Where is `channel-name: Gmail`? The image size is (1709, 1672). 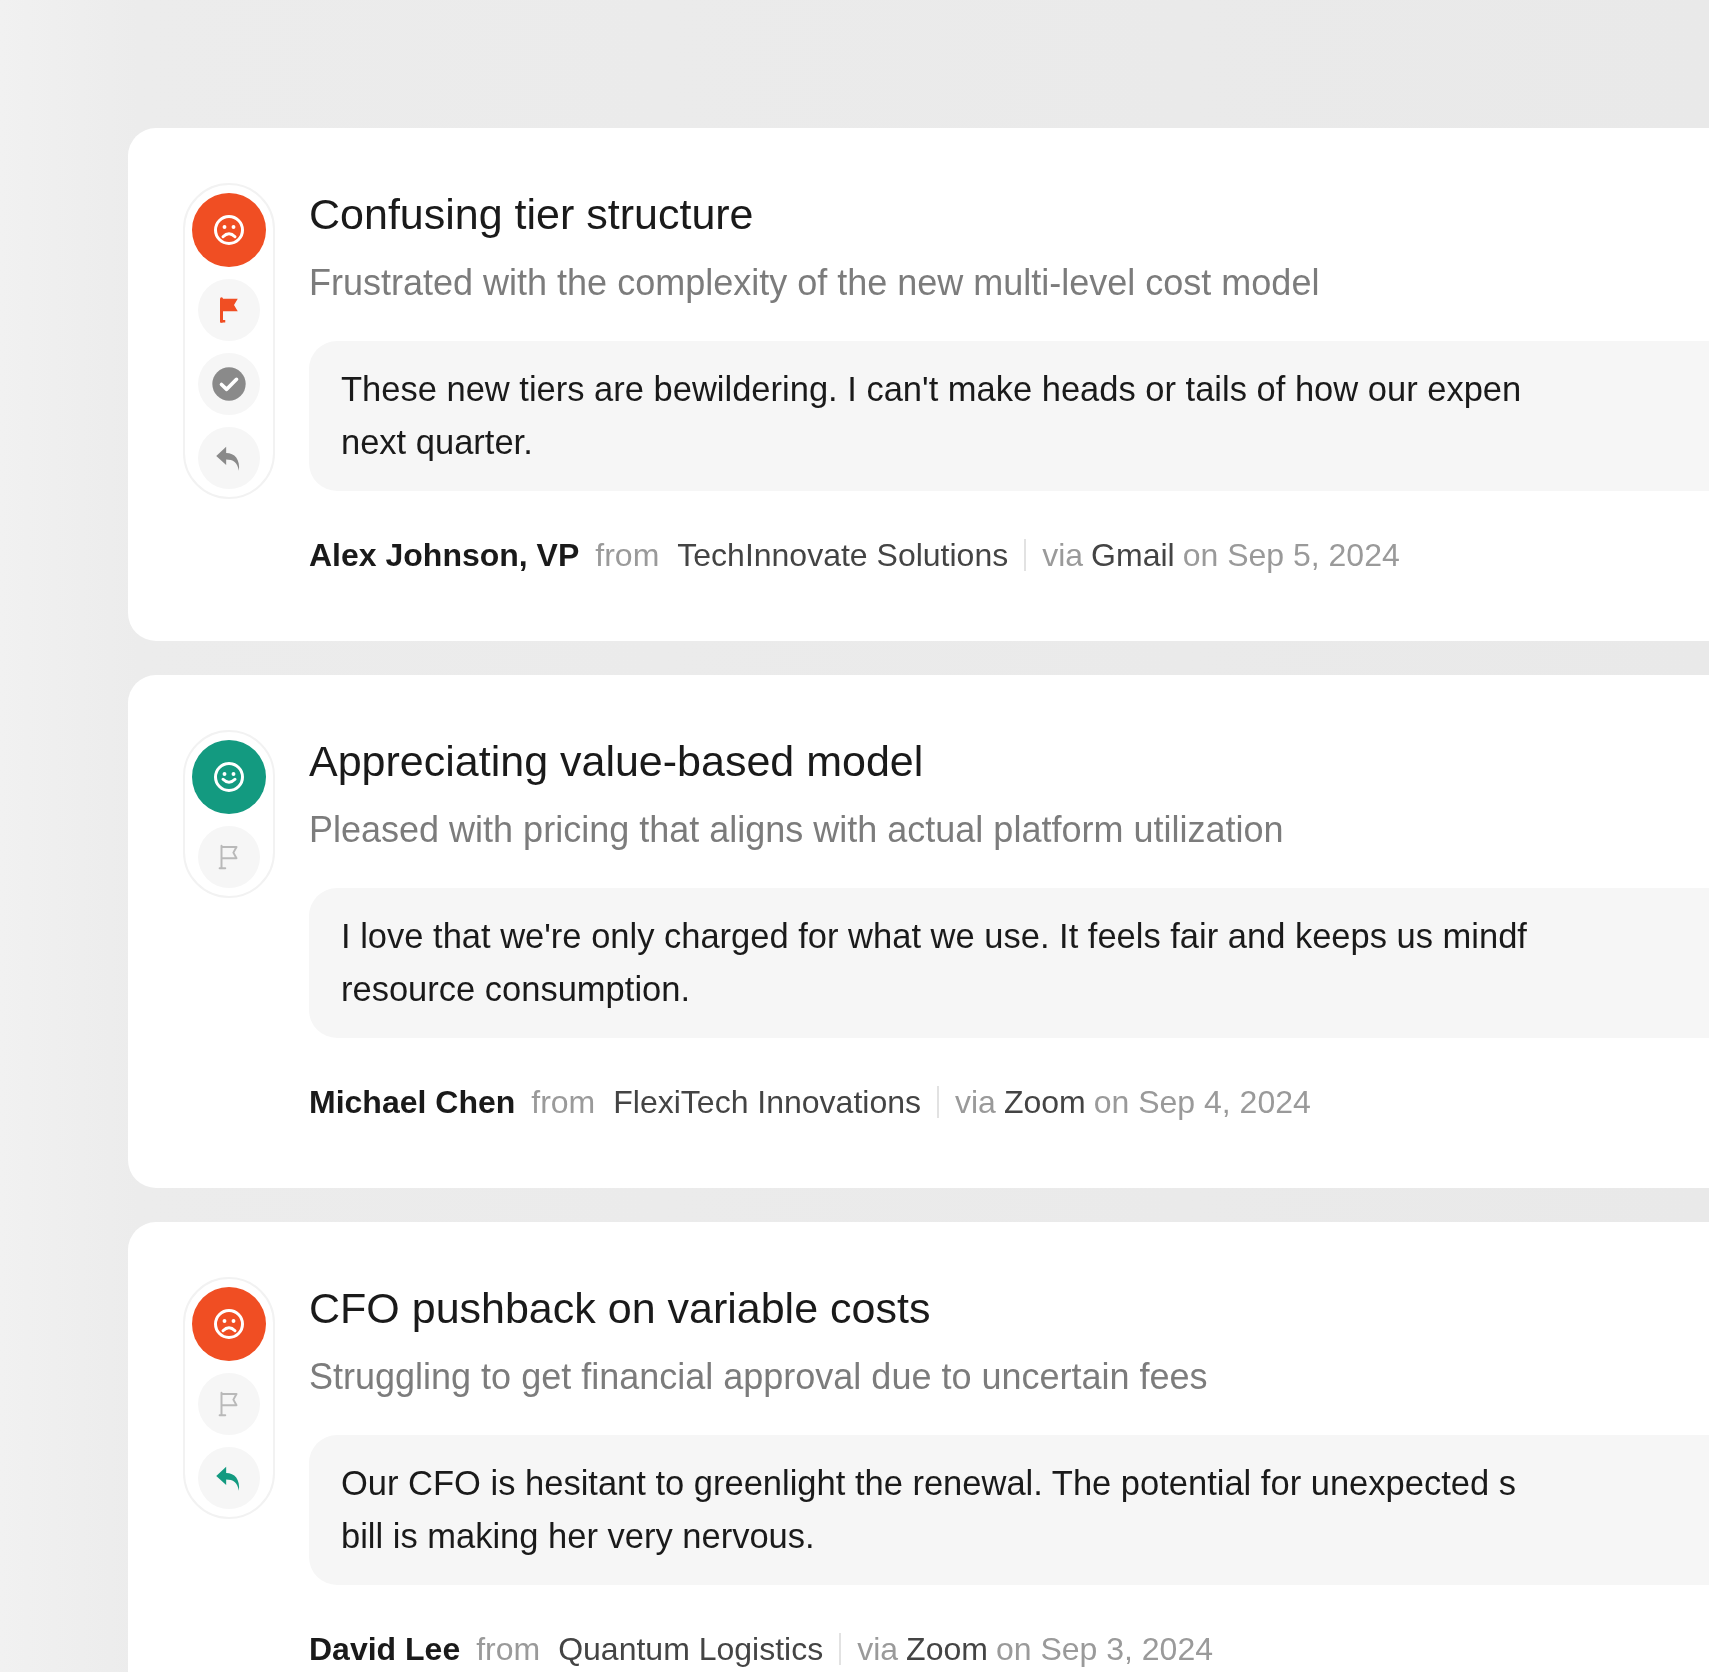 channel-name: Gmail is located at coordinates (1133, 555).